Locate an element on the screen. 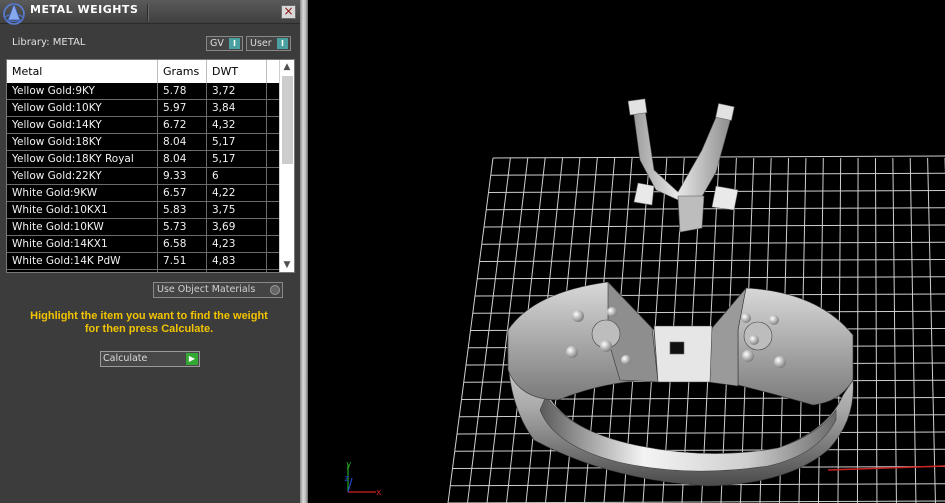 This screenshot has width=945, height=503. grams-cell: 6.72 is located at coordinates (182, 125).